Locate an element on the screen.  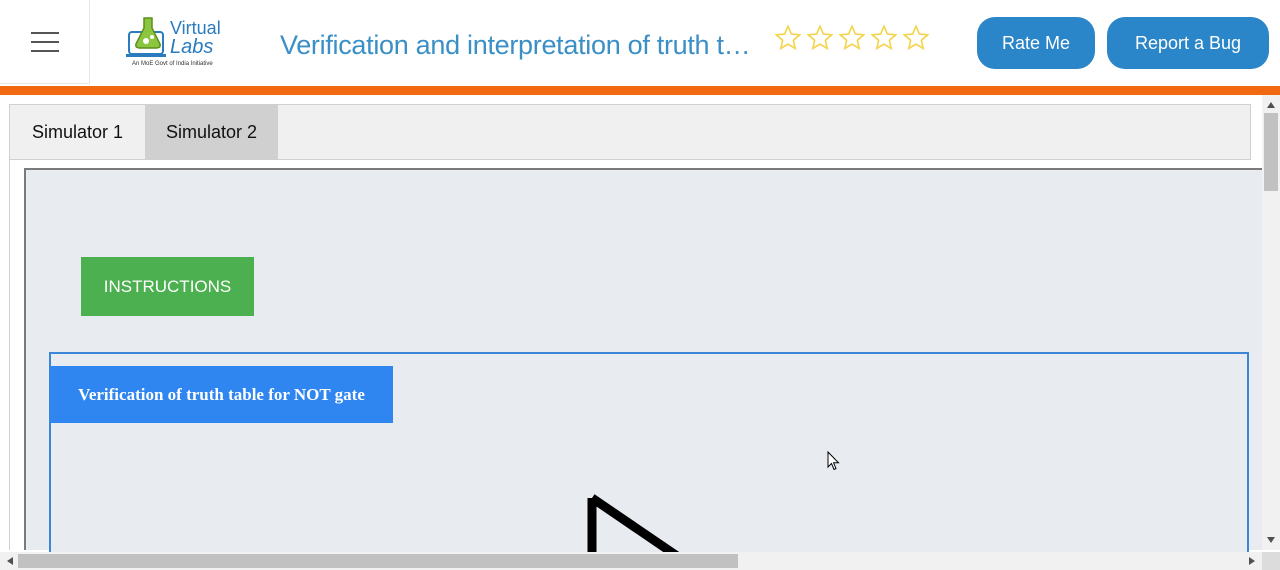
horizontal-scrollbar is located at coordinates (631, 561).